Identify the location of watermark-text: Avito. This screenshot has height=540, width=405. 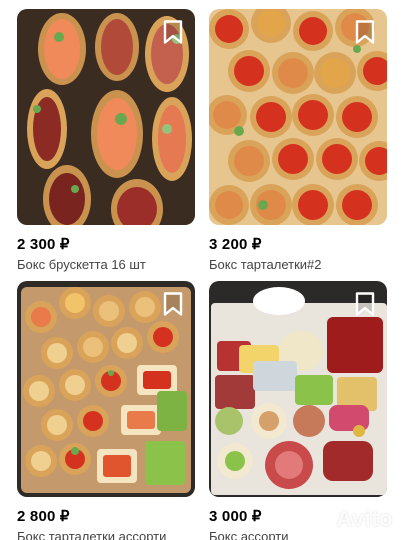
(364, 518).